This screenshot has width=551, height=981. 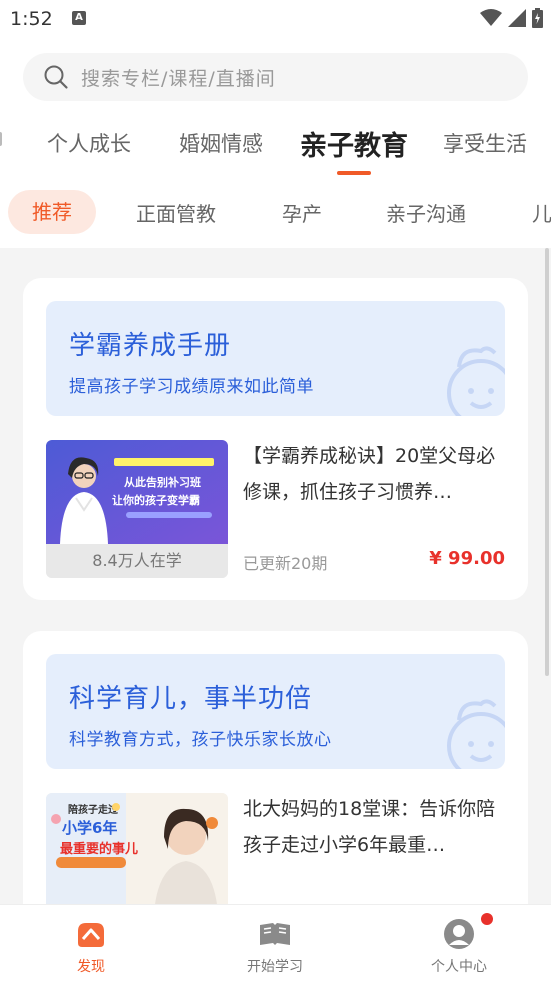 What do you see at coordinates (191, 699) in the screenshot?
I see `banner-title: 科学育儿，事半功倍` at bounding box center [191, 699].